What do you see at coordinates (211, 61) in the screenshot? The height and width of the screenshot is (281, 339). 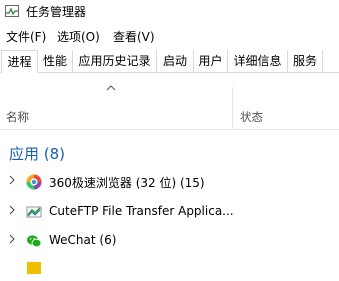 I see `tab-users: 用户` at bounding box center [211, 61].